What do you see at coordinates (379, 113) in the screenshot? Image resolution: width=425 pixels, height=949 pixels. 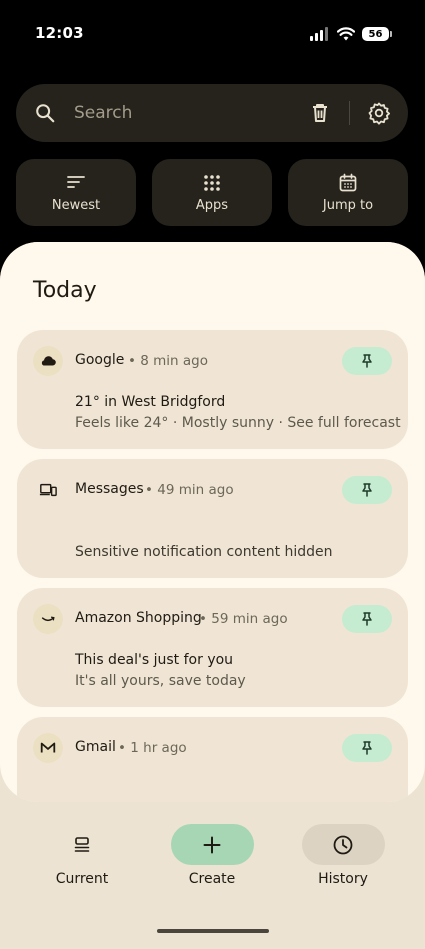 I see `gear-icon` at bounding box center [379, 113].